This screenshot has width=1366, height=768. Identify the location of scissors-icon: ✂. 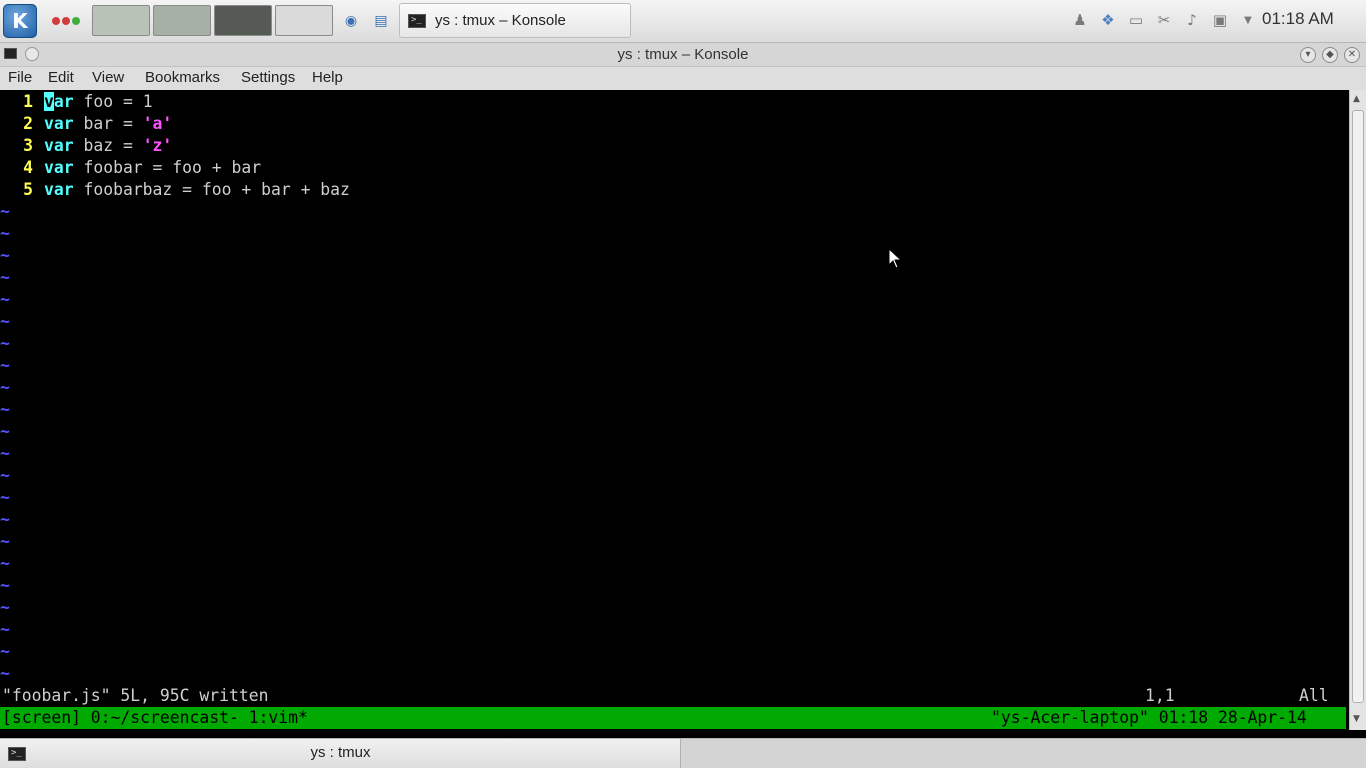
(1164, 20).